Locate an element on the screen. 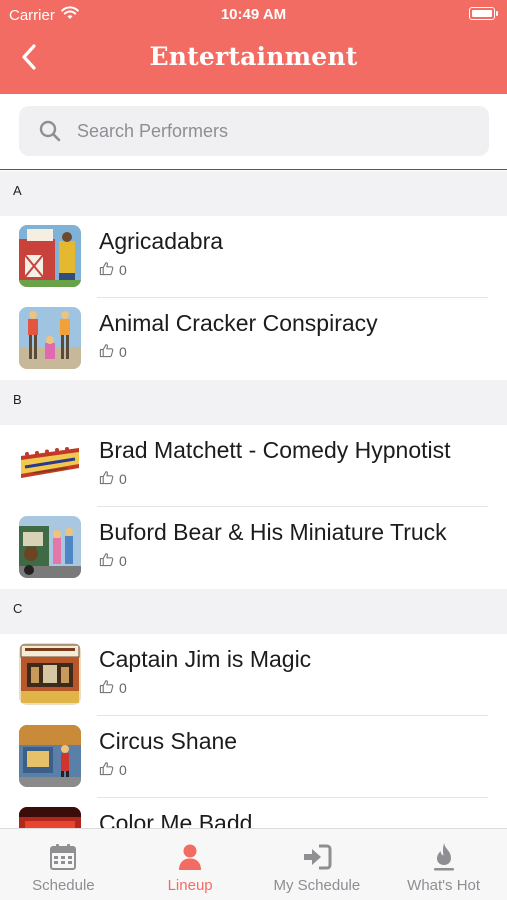 This screenshot has width=507, height=900. search-bar is located at coordinates (254, 131).